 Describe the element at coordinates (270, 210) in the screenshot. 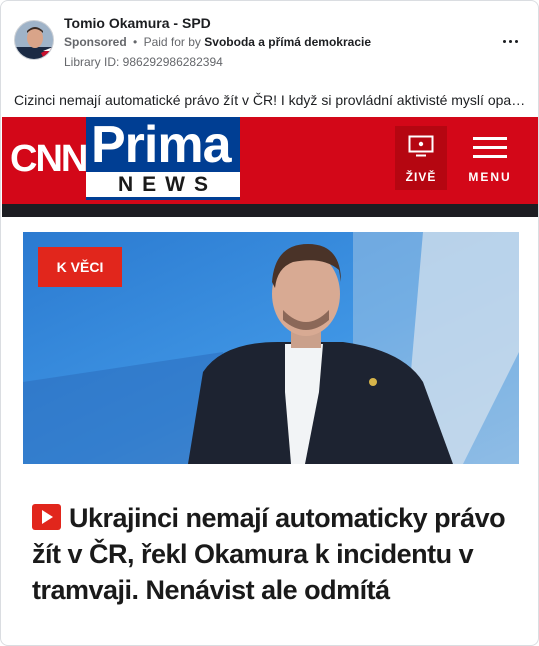

I see `banner-divider` at that location.